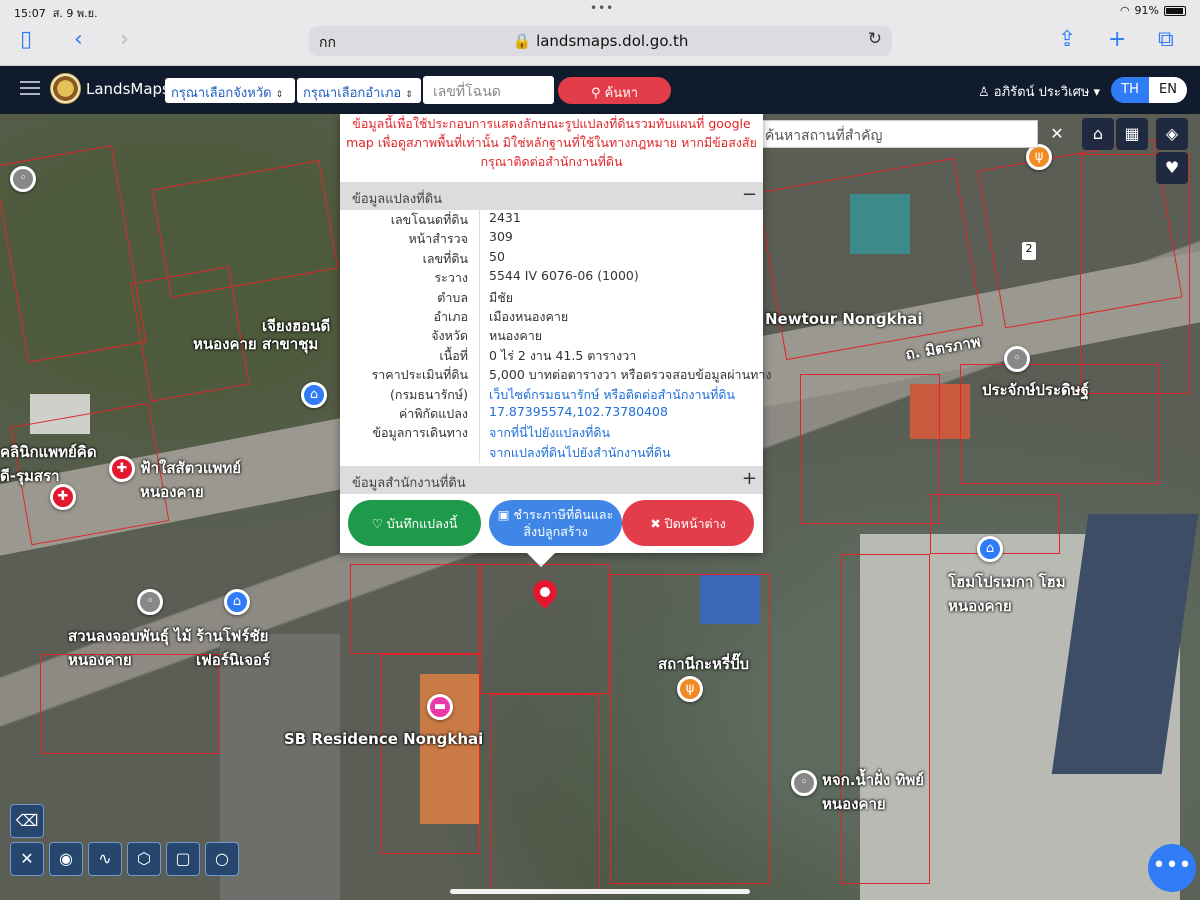 The height and width of the screenshot is (900, 1200). I want to click on restaurant-pin-icon: ψ, so click(690, 689).